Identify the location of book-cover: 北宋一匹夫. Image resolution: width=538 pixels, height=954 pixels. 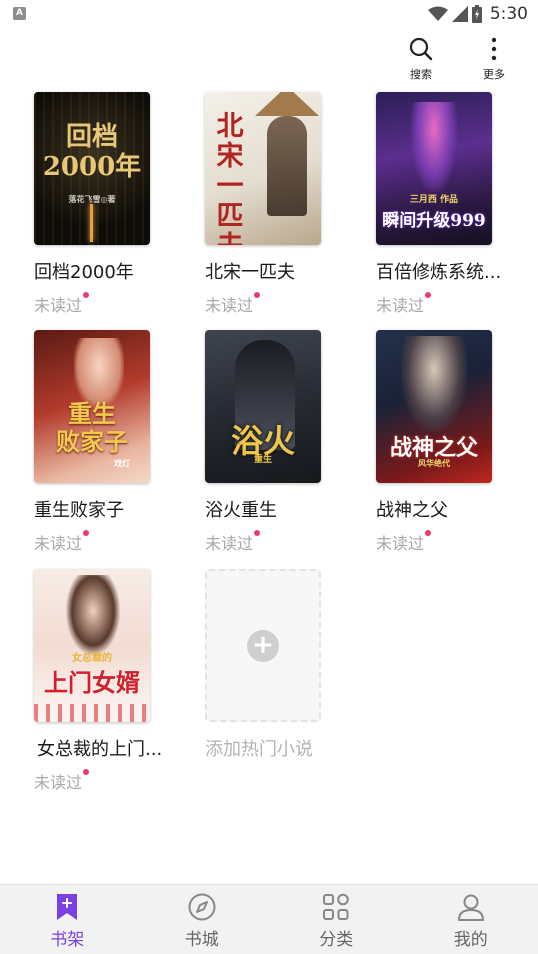
(263, 168).